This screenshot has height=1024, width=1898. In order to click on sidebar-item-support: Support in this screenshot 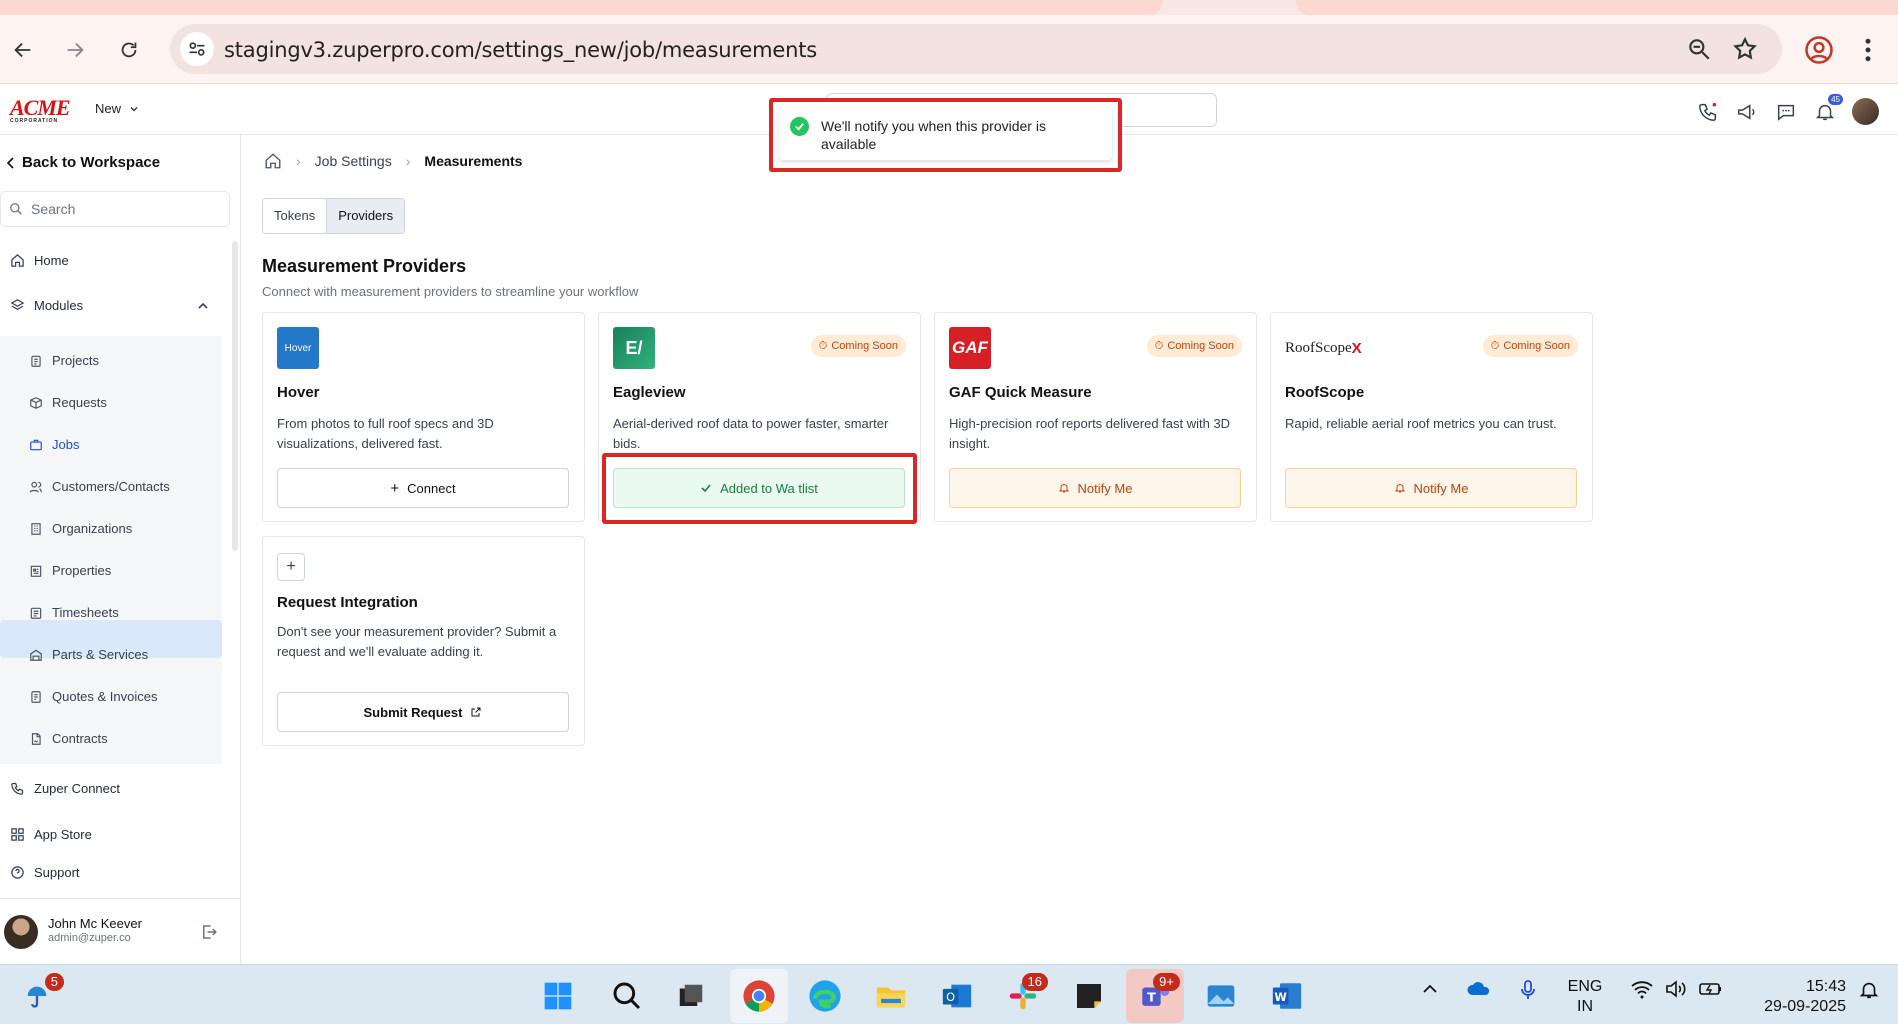, I will do `click(45, 872)`.